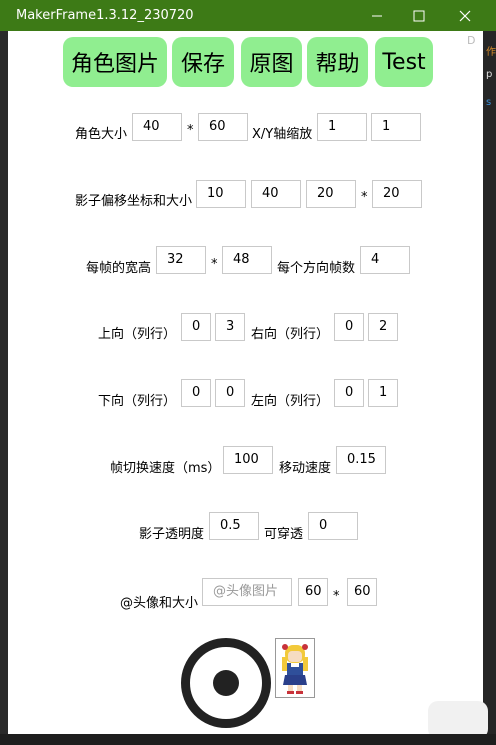  I want to click on left-label: 左向（列行）, so click(290, 401).